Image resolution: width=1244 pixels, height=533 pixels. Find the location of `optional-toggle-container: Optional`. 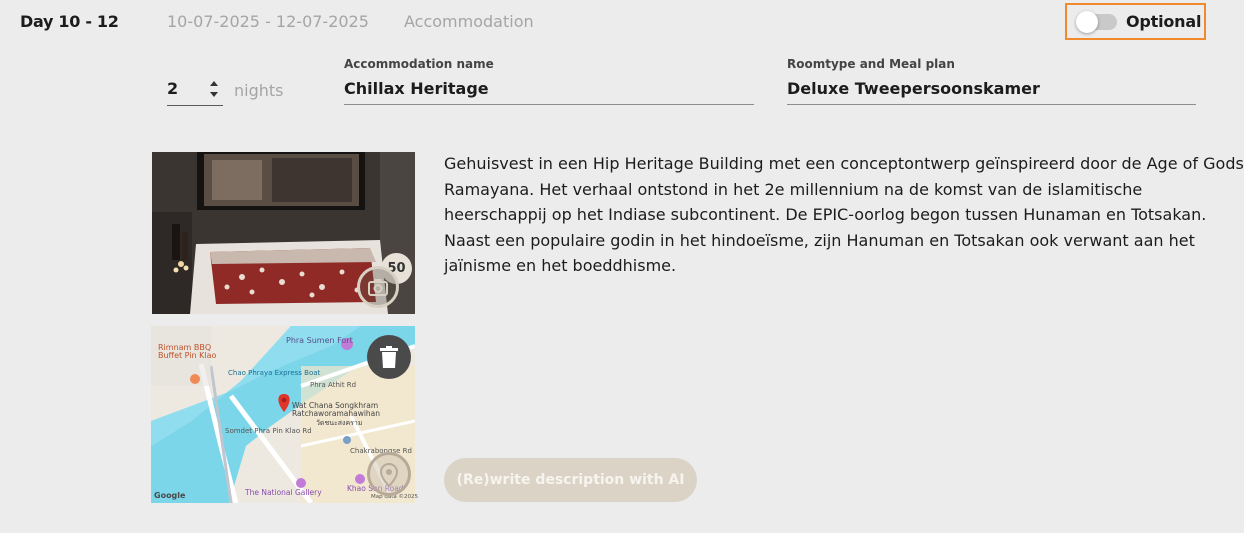

optional-toggle-container: Optional is located at coordinates (1135, 21).